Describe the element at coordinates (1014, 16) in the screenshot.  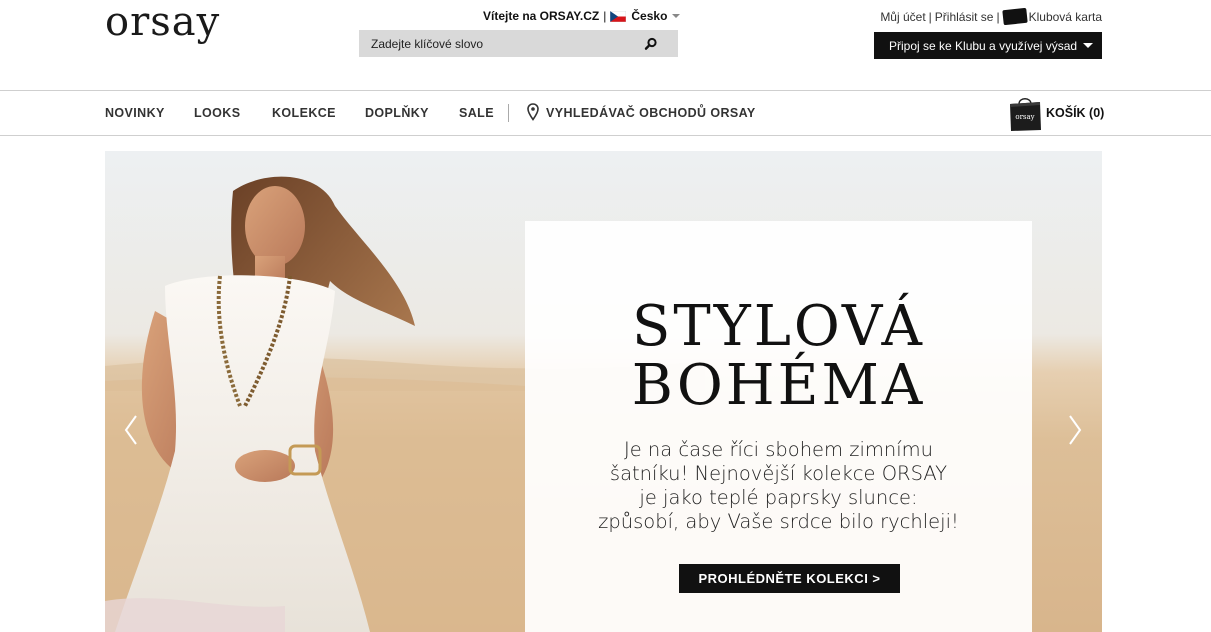
I see `club-card-icon` at that location.